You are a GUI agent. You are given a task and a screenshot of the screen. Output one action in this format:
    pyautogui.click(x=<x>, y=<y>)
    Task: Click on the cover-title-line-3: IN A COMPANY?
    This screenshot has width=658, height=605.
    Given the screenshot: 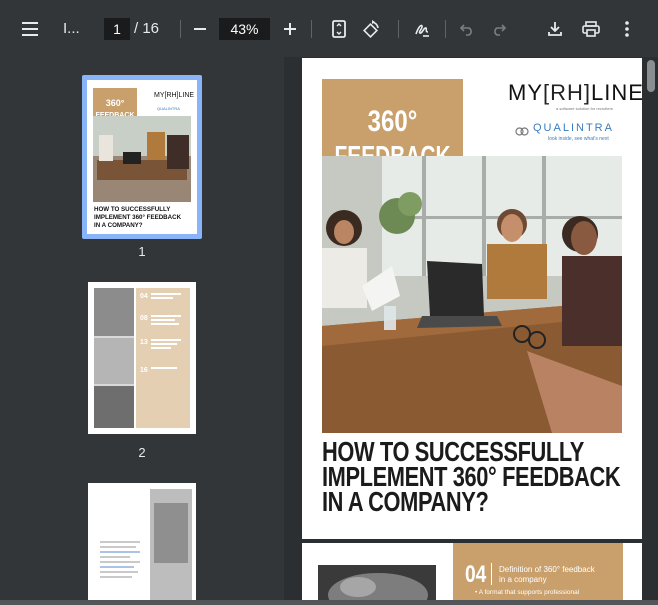 What is the action you would take?
    pyautogui.click(x=405, y=501)
    